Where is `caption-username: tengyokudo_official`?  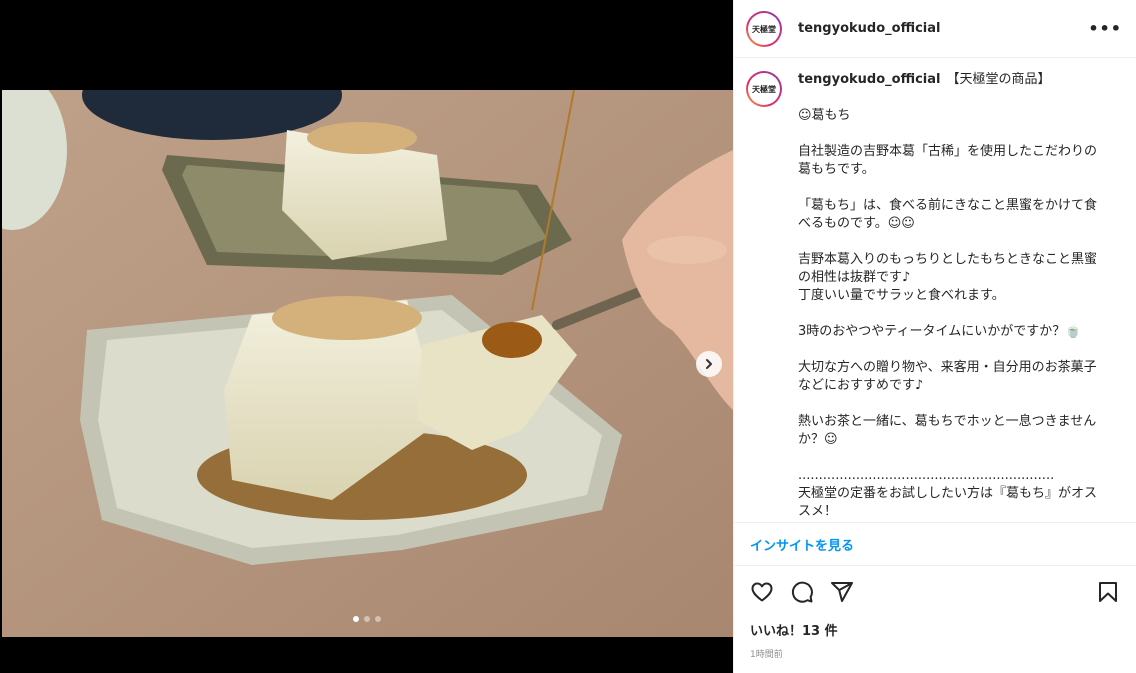
caption-username: tengyokudo_official is located at coordinates (869, 79).